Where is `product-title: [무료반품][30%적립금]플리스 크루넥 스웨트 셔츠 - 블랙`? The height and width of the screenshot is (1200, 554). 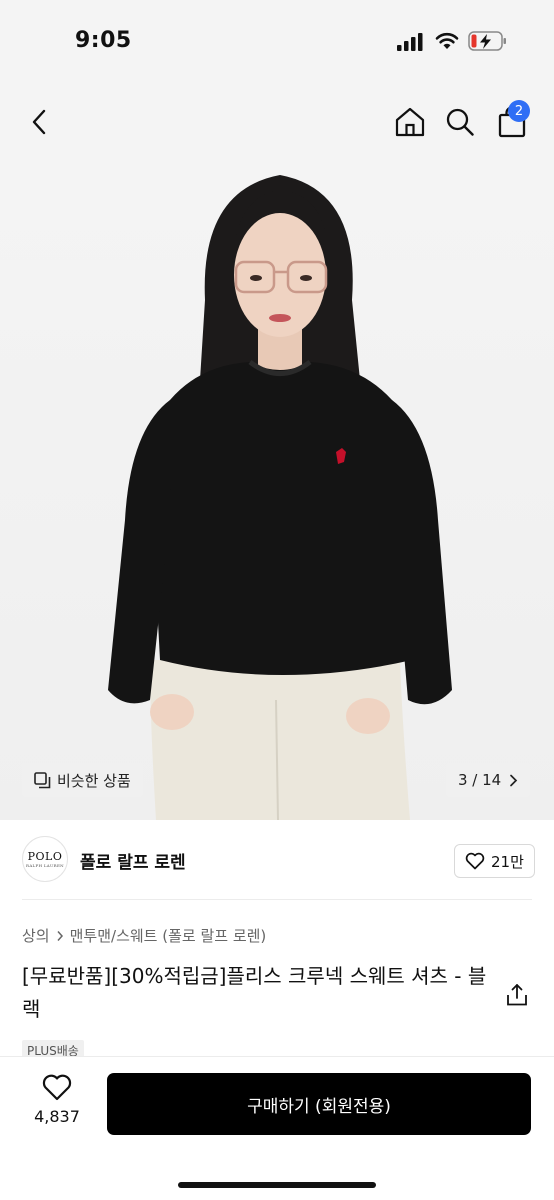
product-title: [무료반품][30%적립금]플리스 크루넥 스웨트 셔츠 - 블랙 is located at coordinates (254, 992).